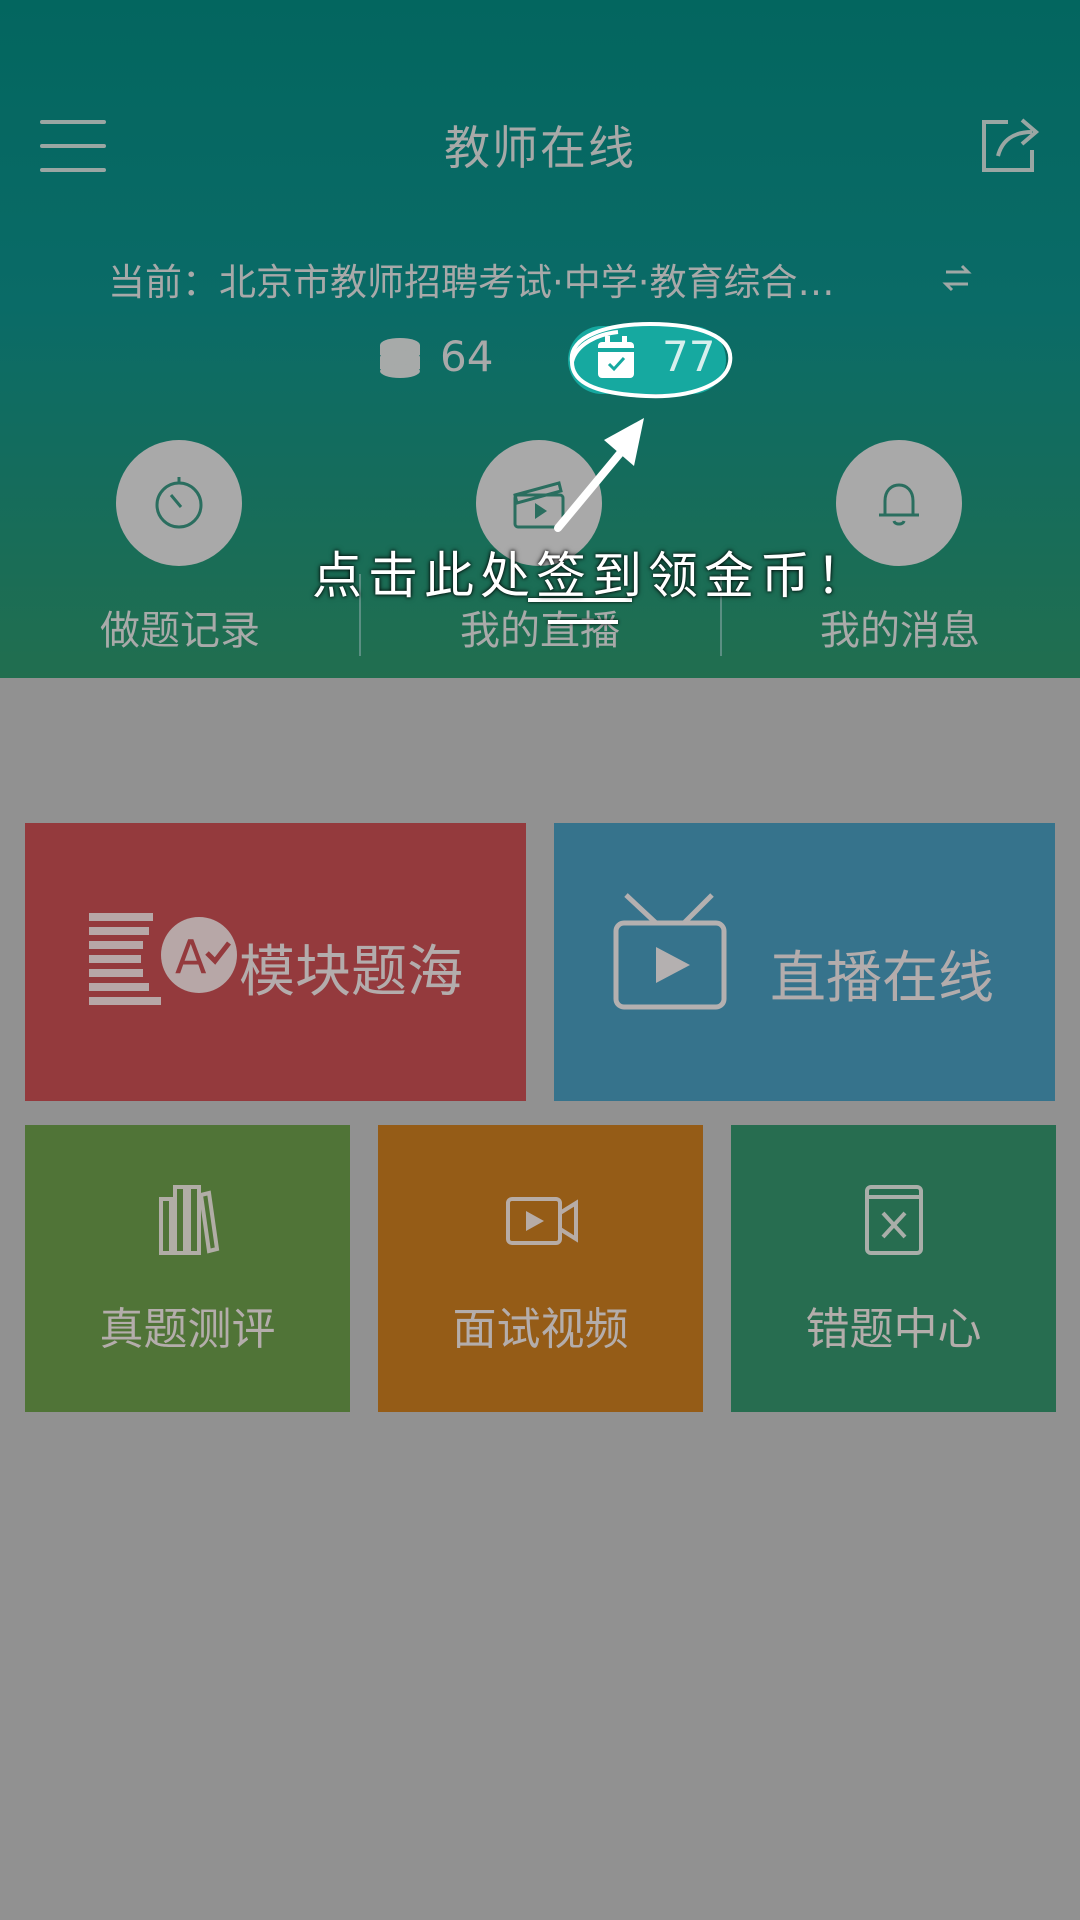  I want to click on tile-label: 模块题海, so click(351, 972).